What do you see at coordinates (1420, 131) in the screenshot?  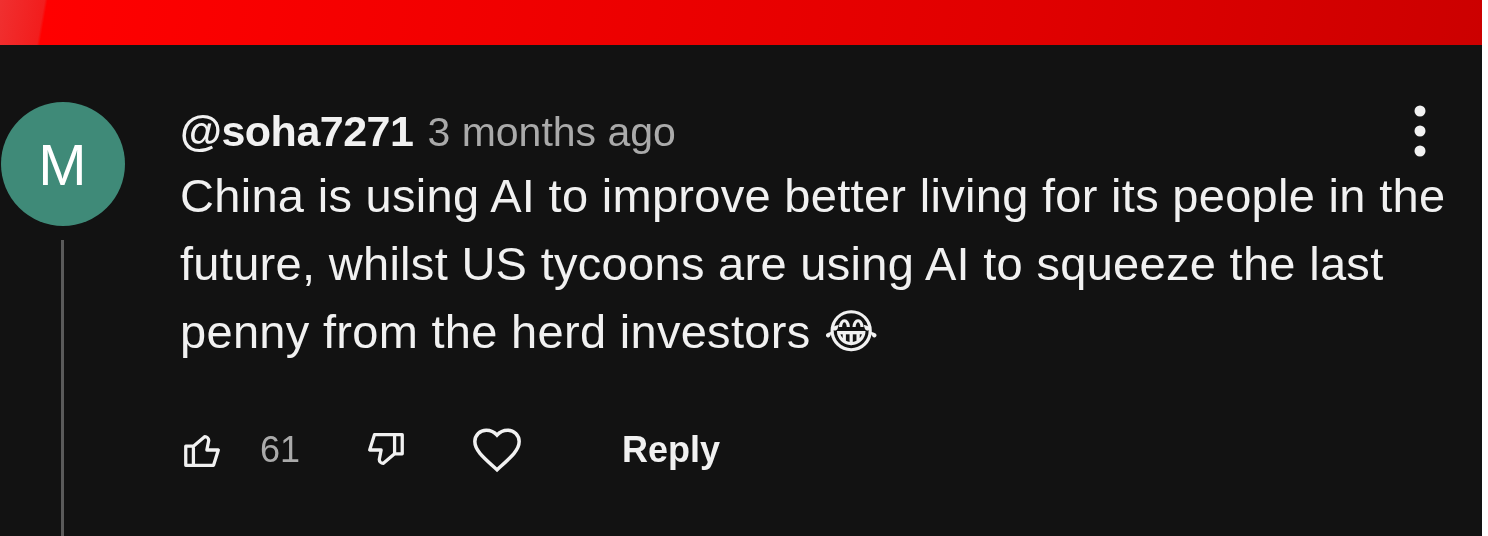 I see `more-options-icon` at bounding box center [1420, 131].